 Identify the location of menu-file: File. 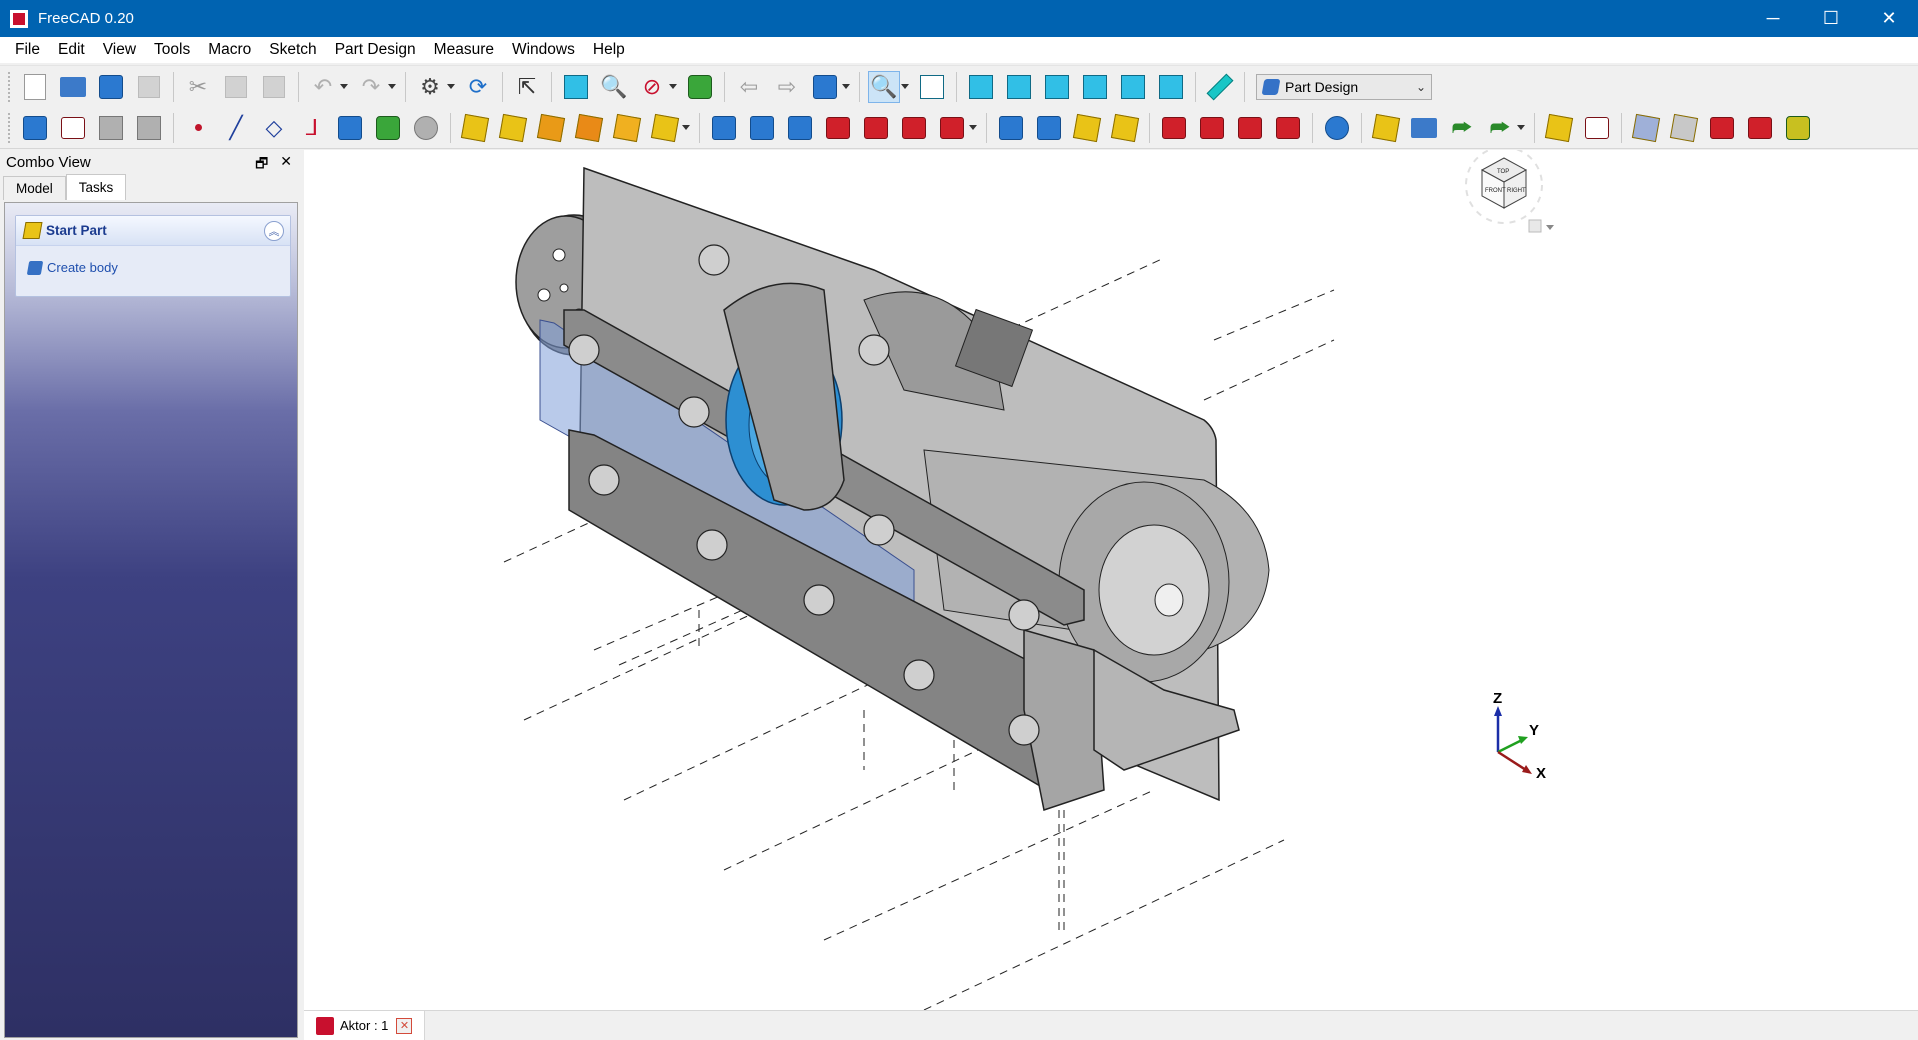
(27, 50).